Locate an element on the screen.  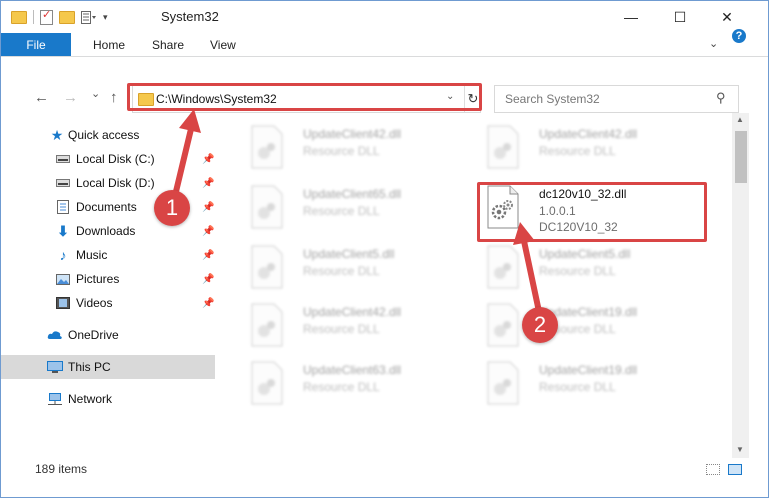
sidebar-item-music: ♪ Music 📌 is located at coordinates (108, 255).